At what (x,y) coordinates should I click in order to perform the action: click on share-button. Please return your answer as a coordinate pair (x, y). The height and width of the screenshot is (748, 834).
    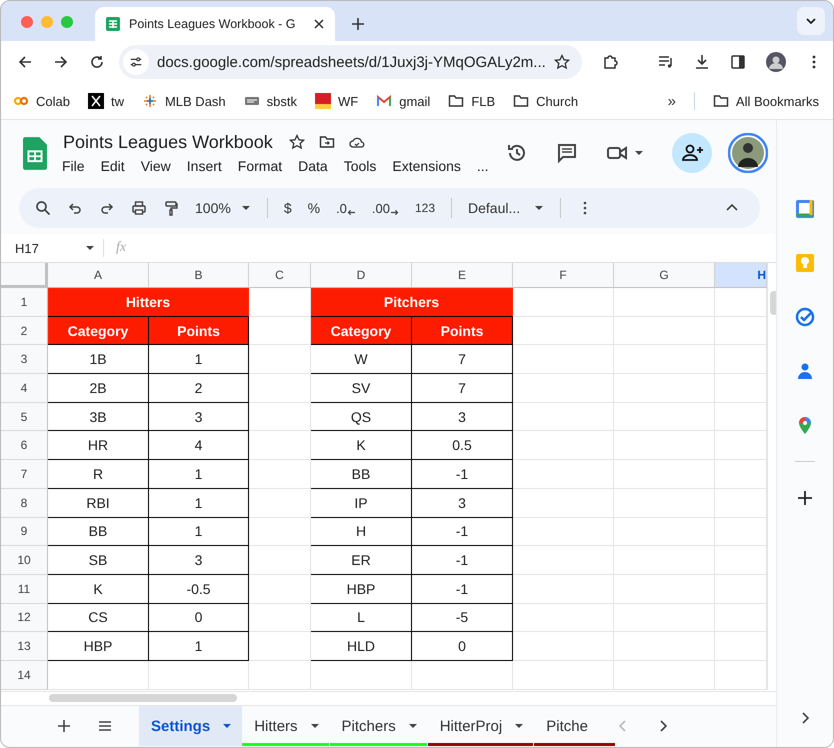
    Looking at the image, I should click on (692, 153).